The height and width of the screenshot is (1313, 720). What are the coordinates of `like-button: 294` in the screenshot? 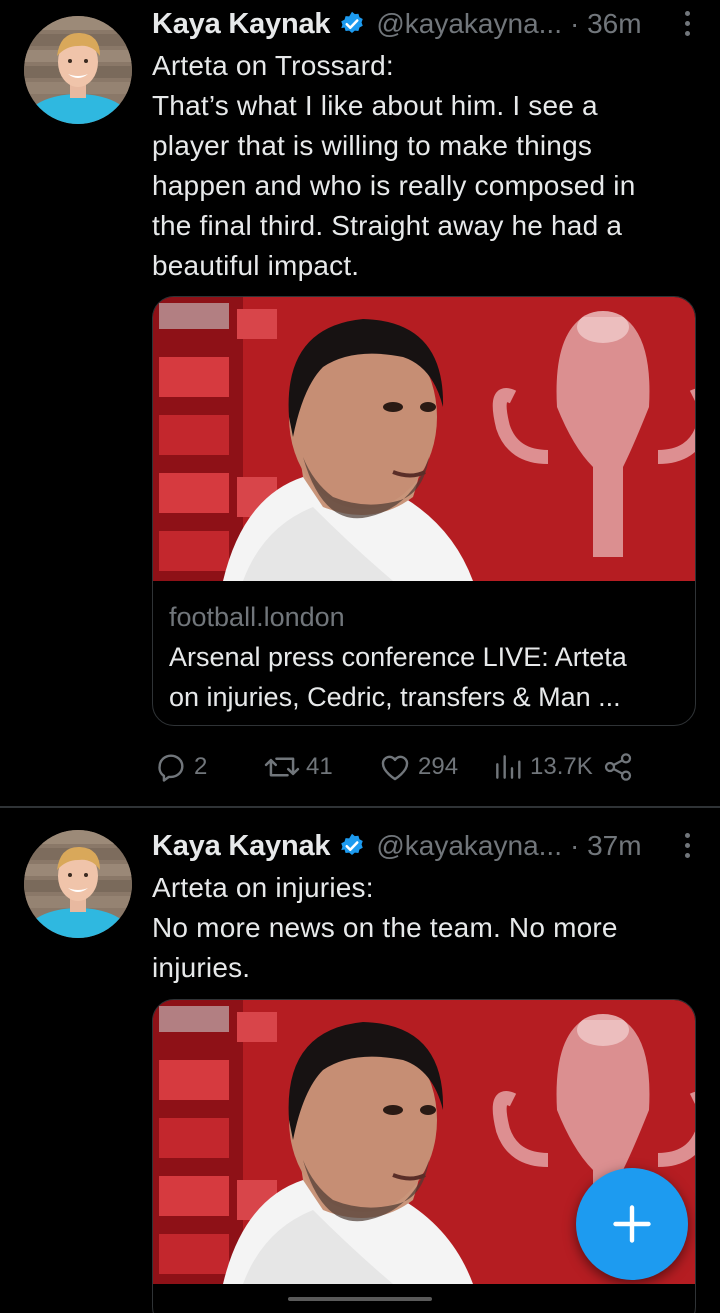 It's located at (418, 767).